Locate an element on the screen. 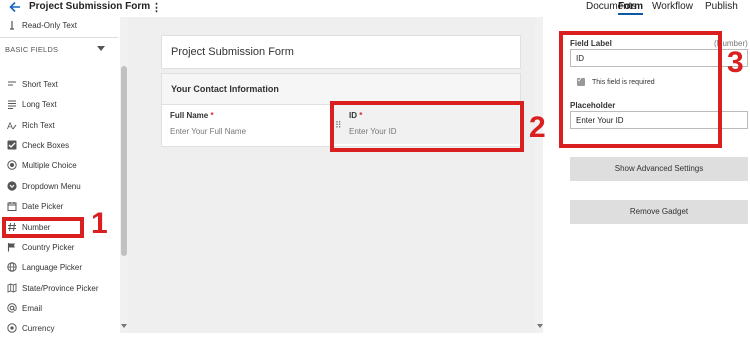  back-arrow-icon is located at coordinates (15, 7).